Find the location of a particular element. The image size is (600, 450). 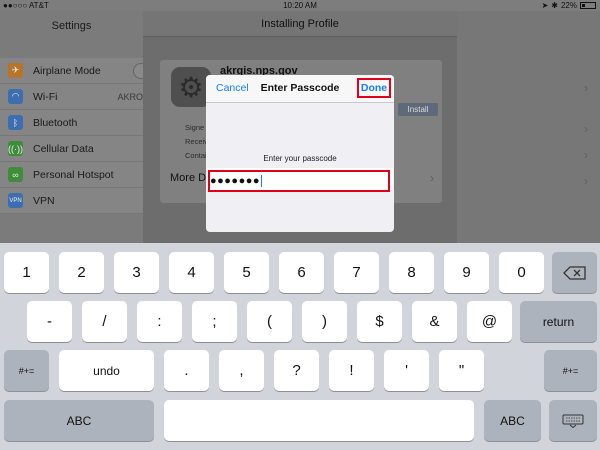

sidebar-item-label: Bluetooth is located at coordinates (55, 122).